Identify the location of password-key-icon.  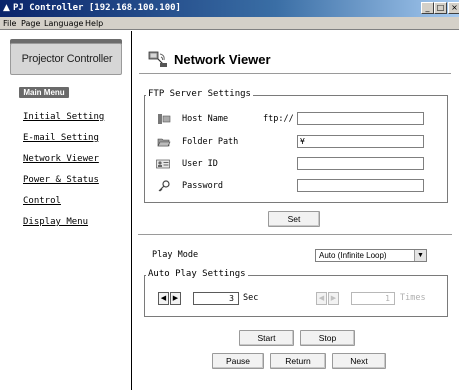
(164, 186).